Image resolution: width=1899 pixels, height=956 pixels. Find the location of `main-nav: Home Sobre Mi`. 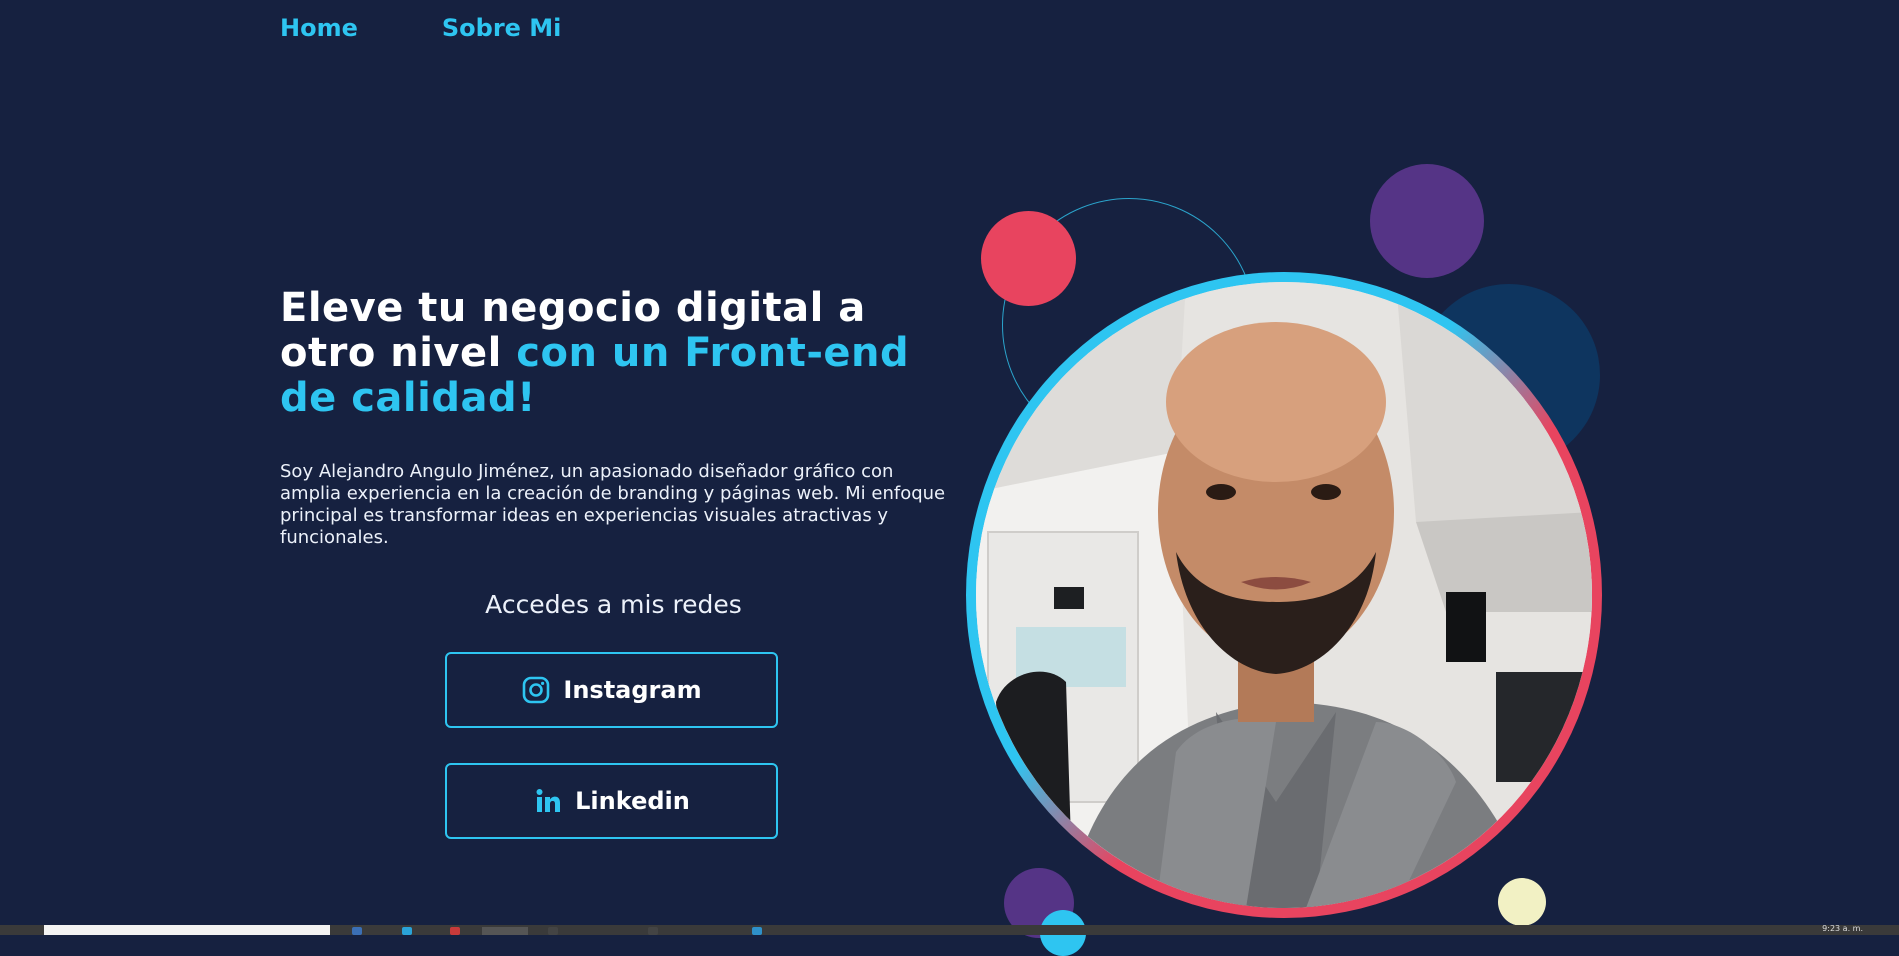

main-nav: Home Sobre Mi is located at coordinates (420, 28).